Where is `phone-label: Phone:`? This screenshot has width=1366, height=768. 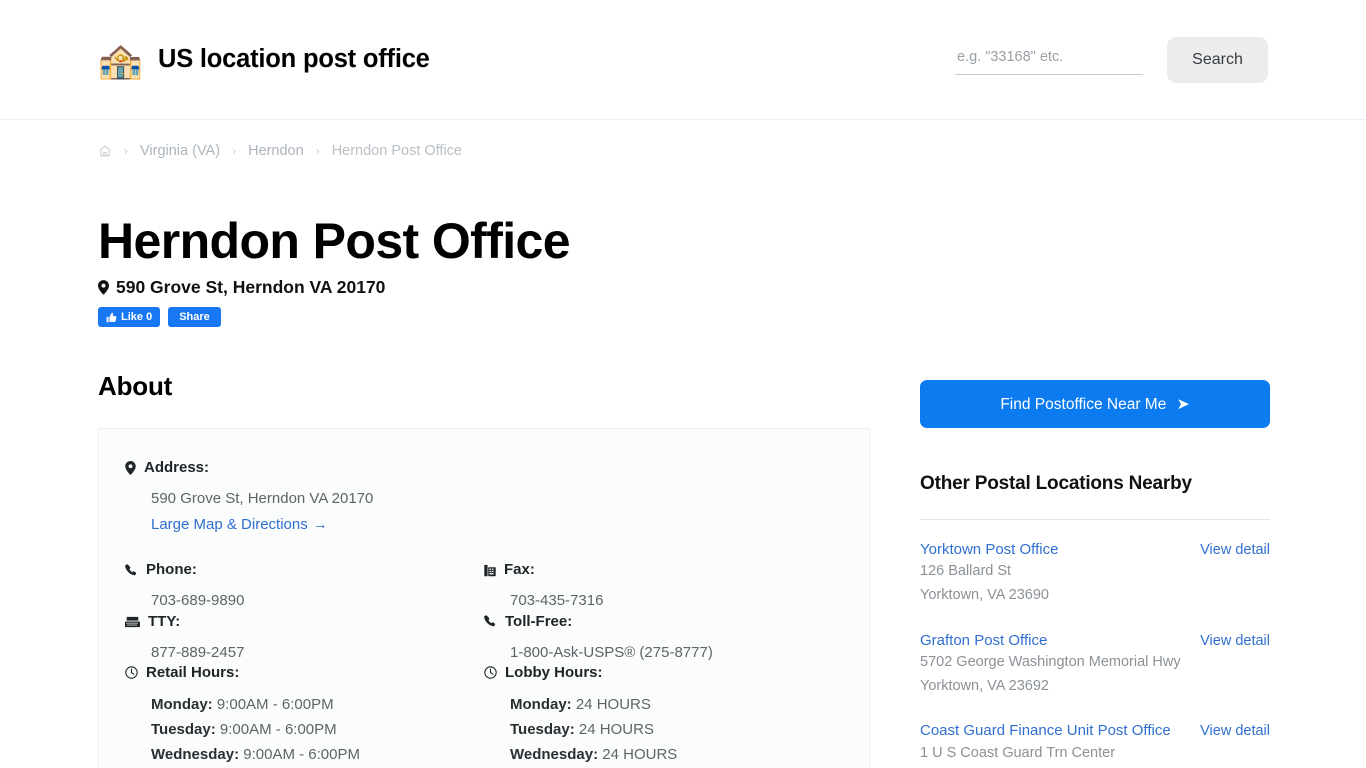 phone-label: Phone: is located at coordinates (171, 570).